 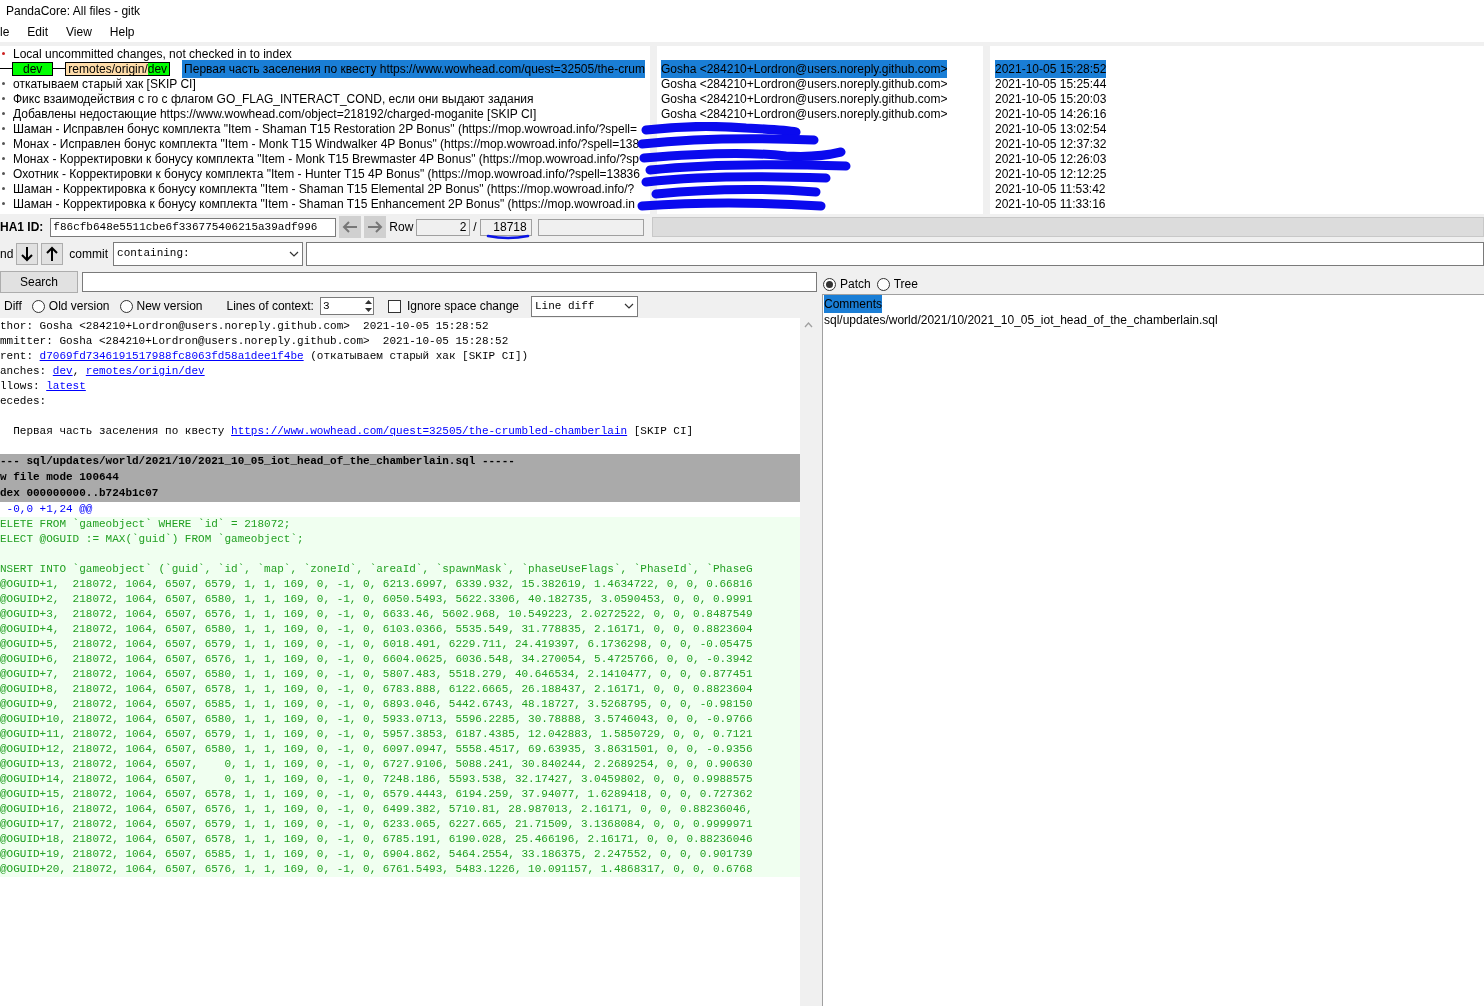 I want to click on diff-text: @OGUID+6, 218072, 1064, 6507, 6576, 1, 1, 169, 0, -1, 0, 6604.0625, 6036.548, 34.270054, 5.4725766, 0, 0, -0.3942, so click(x=376, y=659).